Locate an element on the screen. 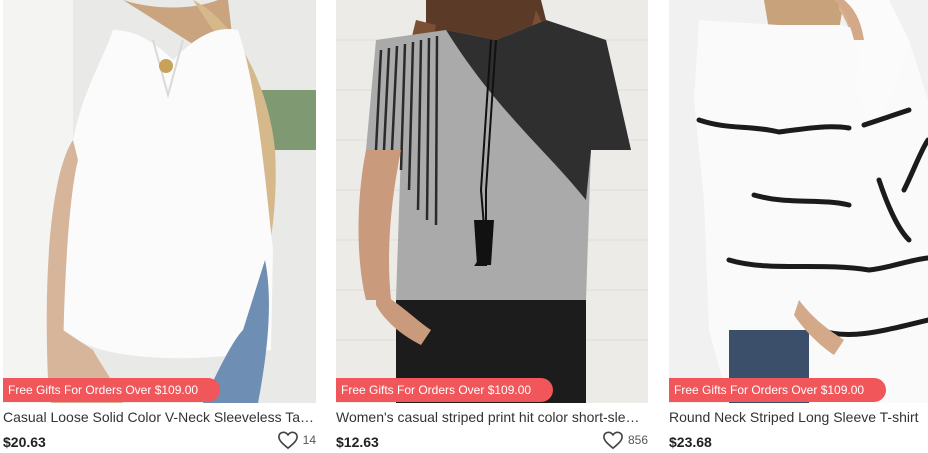  favorite-count: 14 is located at coordinates (309, 440).